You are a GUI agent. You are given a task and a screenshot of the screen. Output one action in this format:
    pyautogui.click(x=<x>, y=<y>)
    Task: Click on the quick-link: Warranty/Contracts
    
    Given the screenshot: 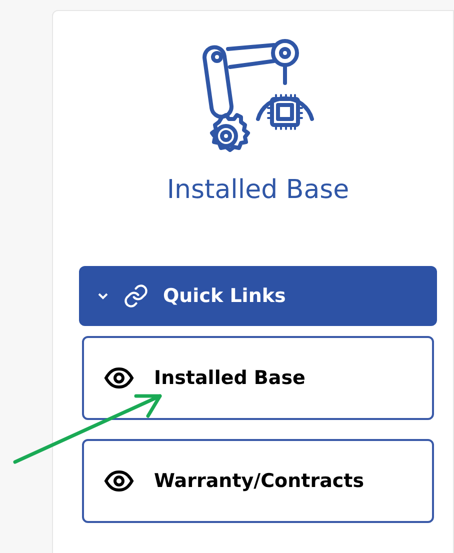 What is the action you would take?
    pyautogui.click(x=258, y=481)
    